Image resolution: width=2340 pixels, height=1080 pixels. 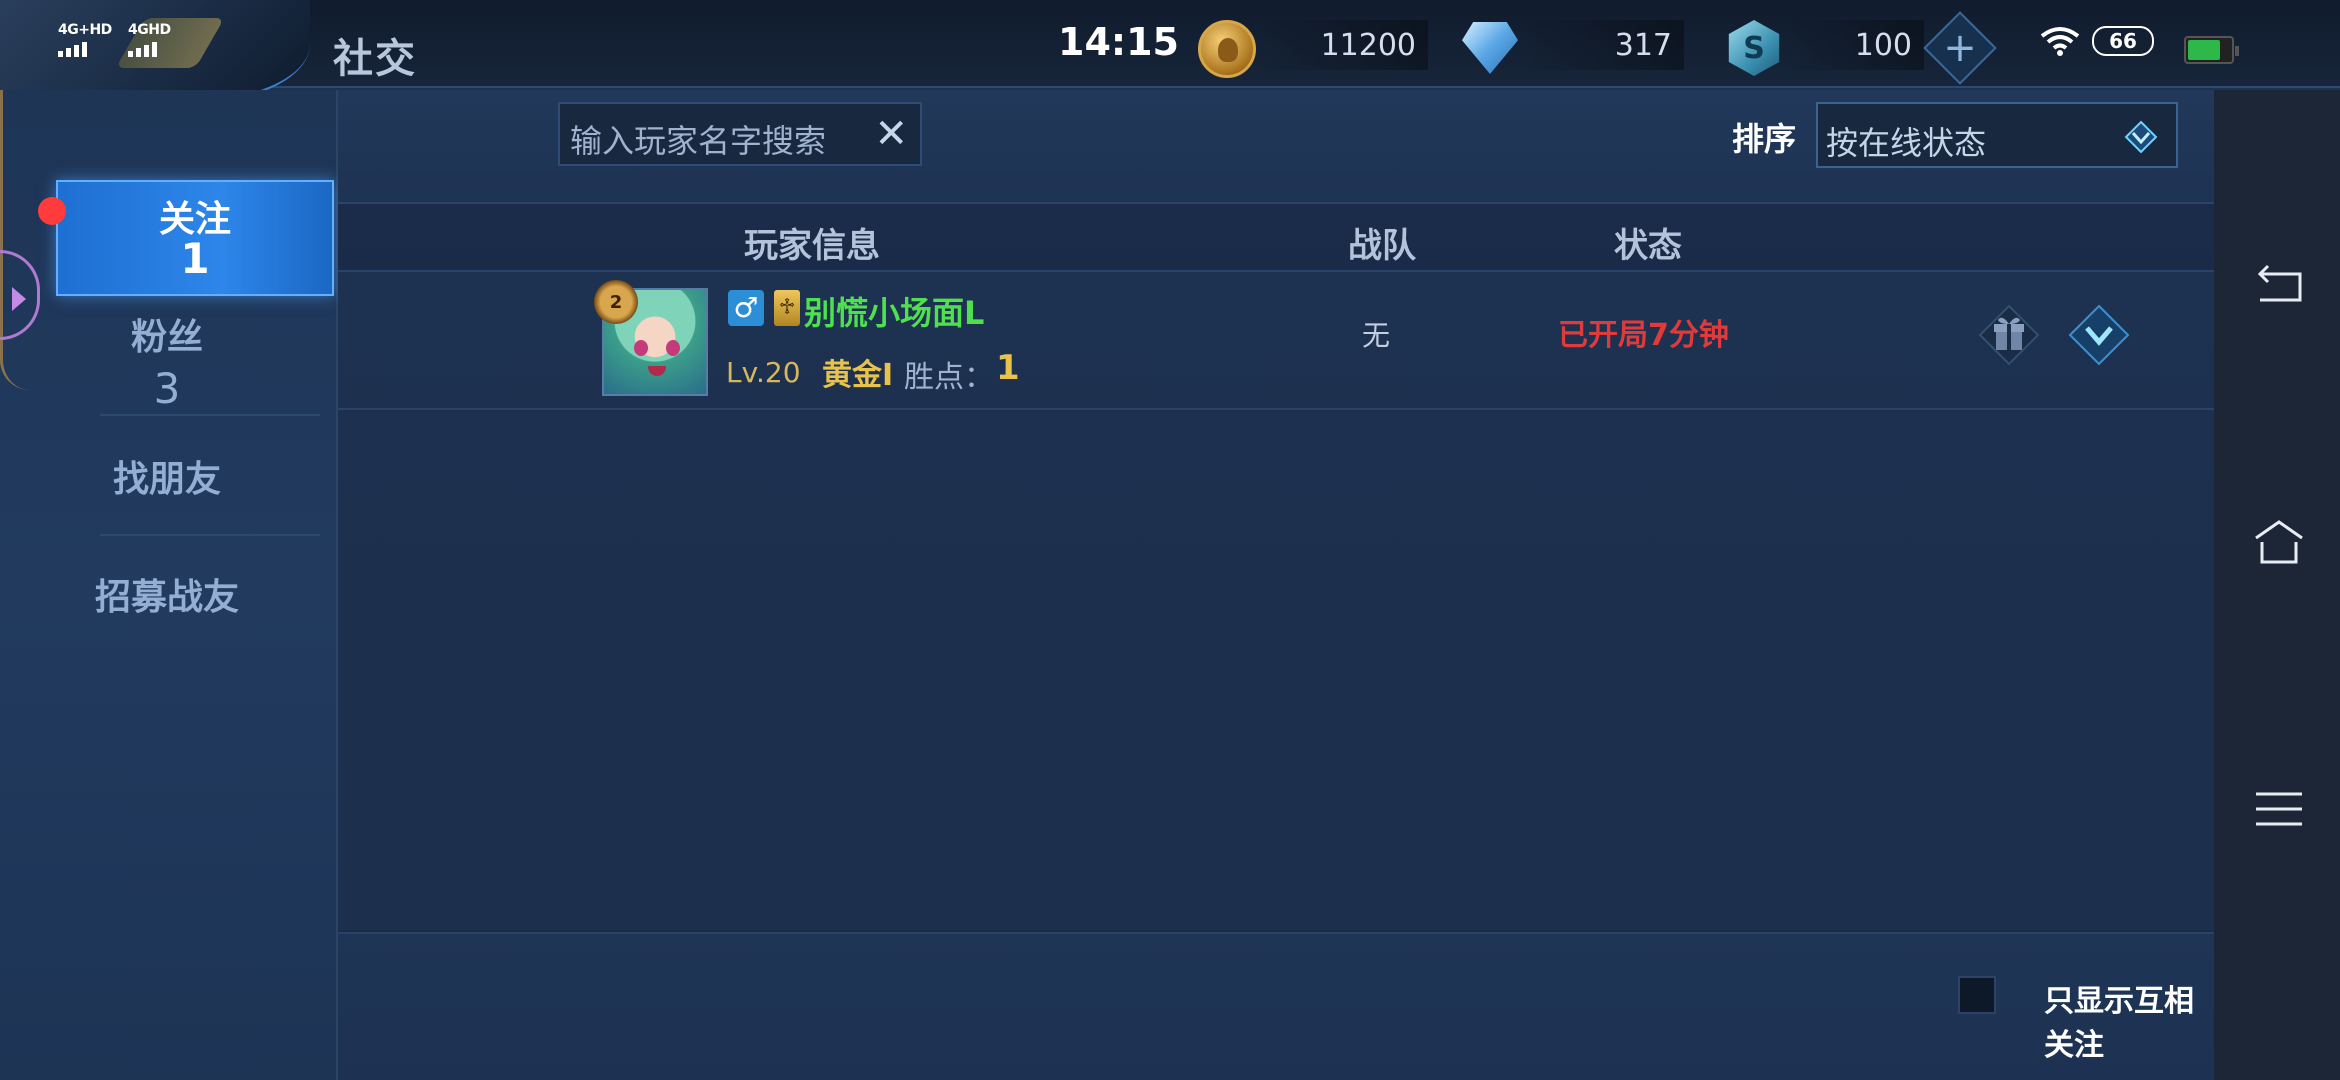 I want to click on sort-dropdown: 按在线状态, so click(x=1997, y=135).